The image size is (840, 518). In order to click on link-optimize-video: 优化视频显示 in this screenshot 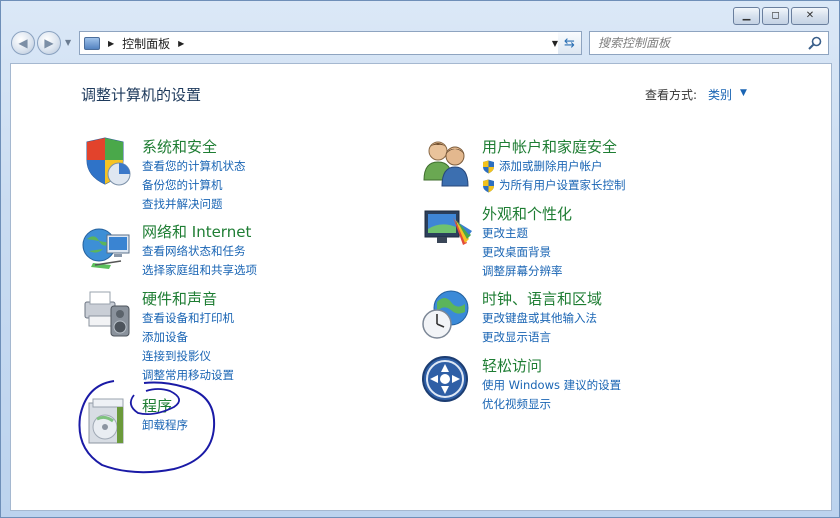, I will do `click(551, 404)`.